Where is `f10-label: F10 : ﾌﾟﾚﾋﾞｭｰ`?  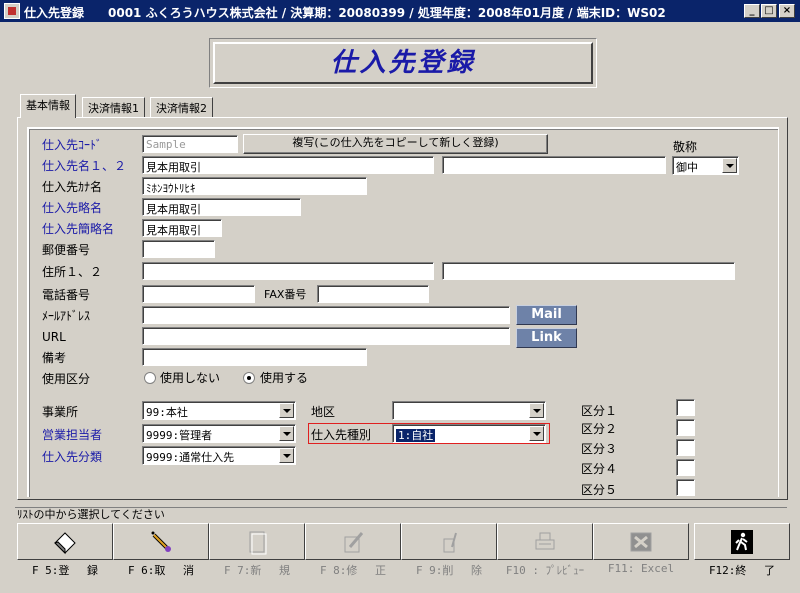 f10-label: F10 : ﾌﾟﾚﾋﾞｭｰ is located at coordinates (545, 570).